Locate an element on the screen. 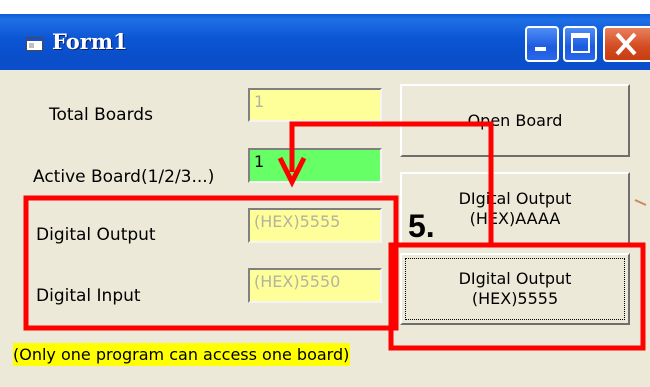 The height and width of the screenshot is (387, 650). pointer-mark is located at coordinates (640, 202).